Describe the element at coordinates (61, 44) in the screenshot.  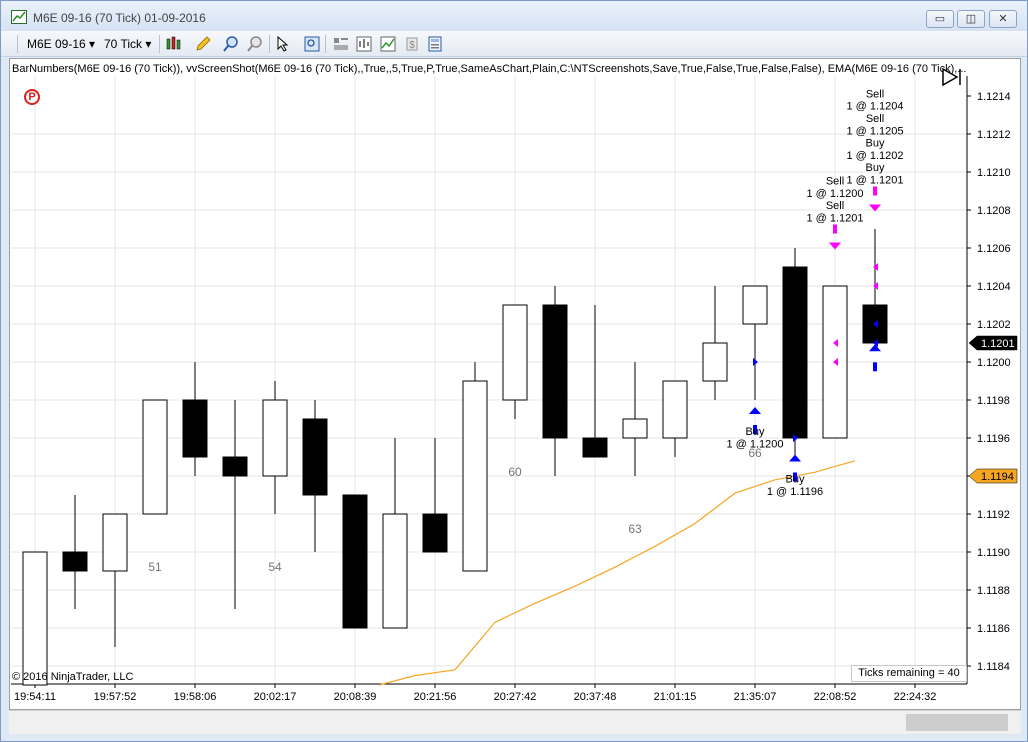
I see `instrument-selector: M6E 09-16 ▾` at that location.